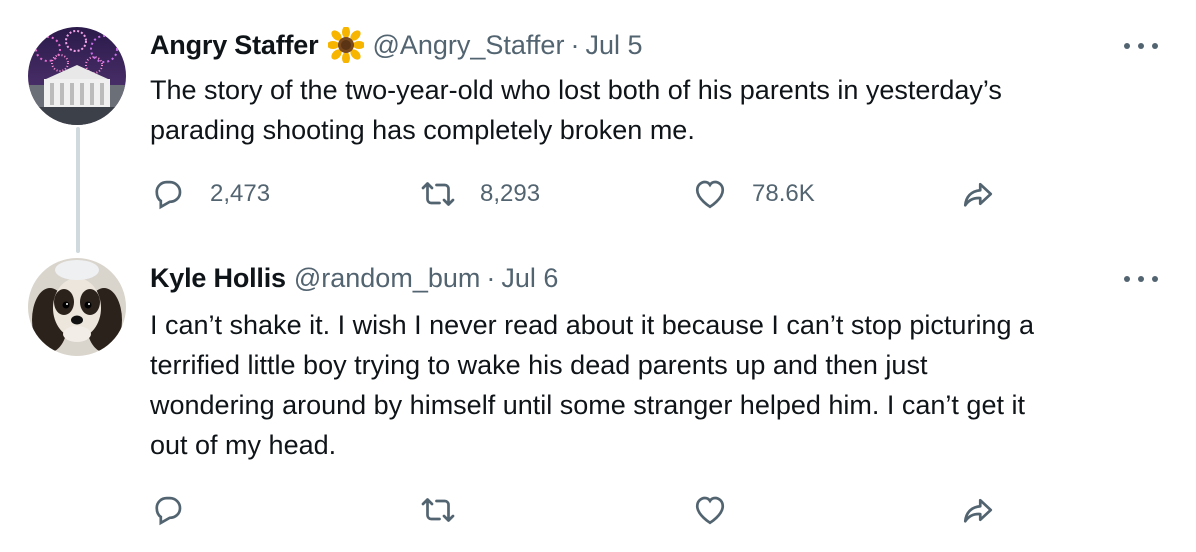 The width and height of the screenshot is (1196, 552). Describe the element at coordinates (346, 45) in the screenshot. I see `sunflower-icon` at that location.